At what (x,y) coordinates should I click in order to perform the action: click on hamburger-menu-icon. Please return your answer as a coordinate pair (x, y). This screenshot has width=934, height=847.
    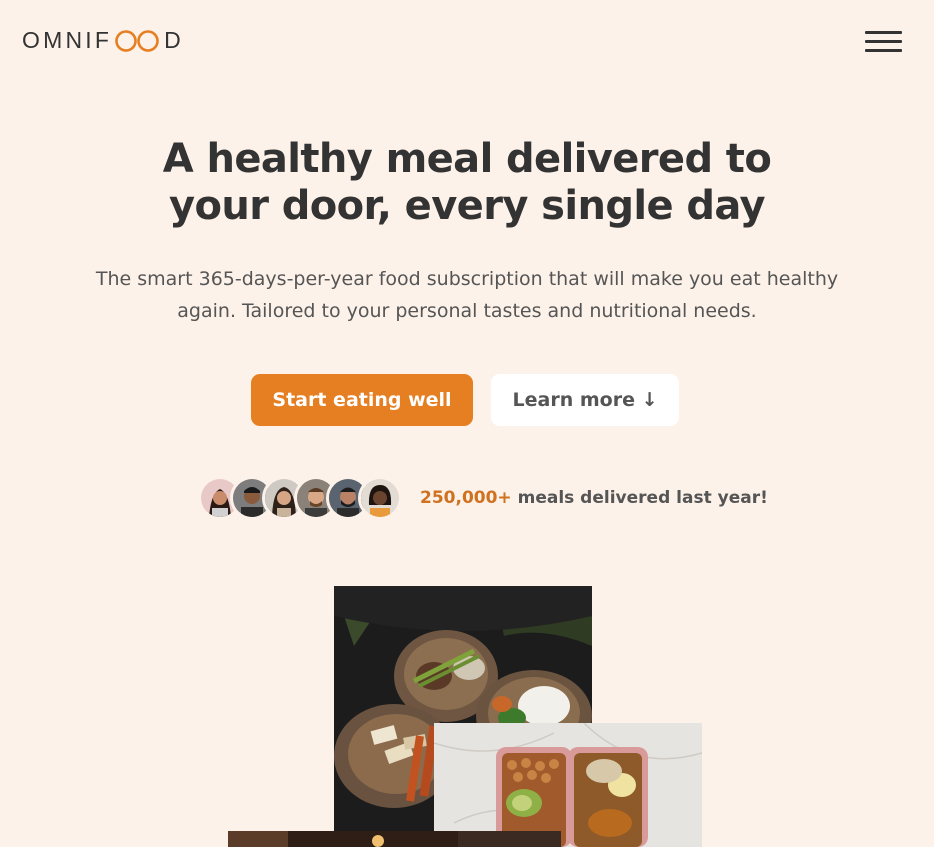
    Looking at the image, I should click on (884, 41).